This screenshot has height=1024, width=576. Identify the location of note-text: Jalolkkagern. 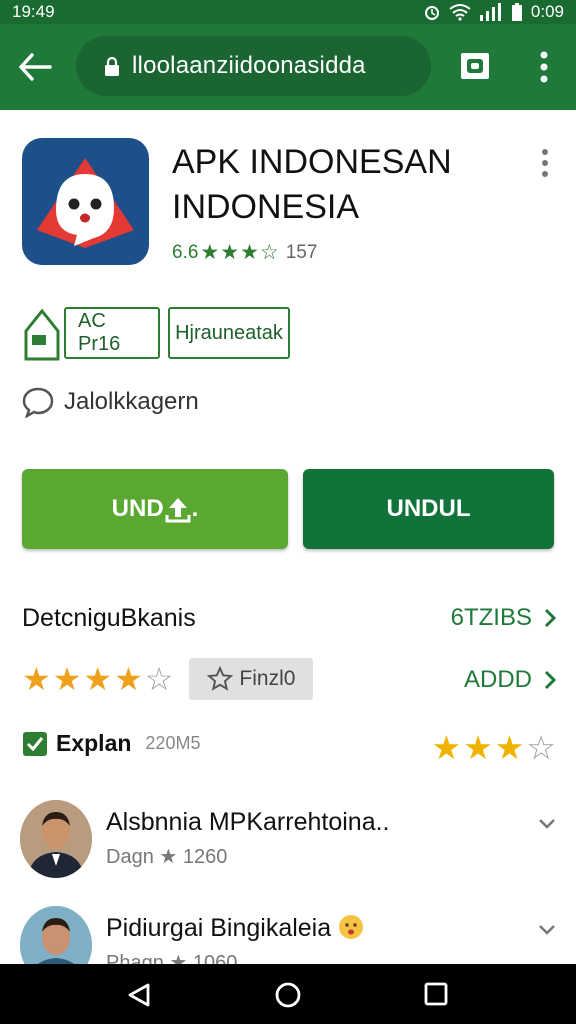
(131, 401).